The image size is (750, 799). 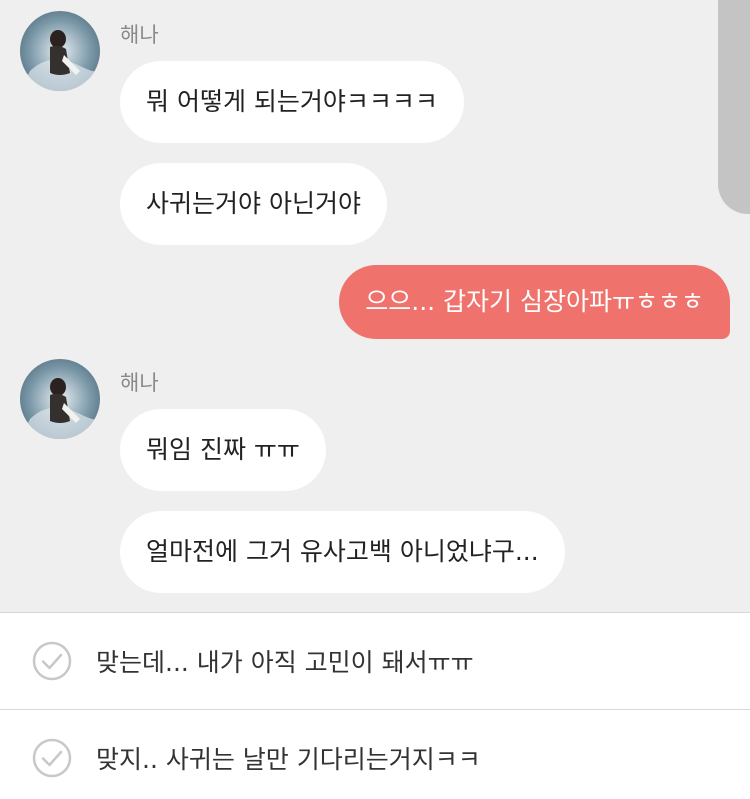 What do you see at coordinates (253, 204) in the screenshot?
I see `message-bubble: 사귀는거야 아닌거야` at bounding box center [253, 204].